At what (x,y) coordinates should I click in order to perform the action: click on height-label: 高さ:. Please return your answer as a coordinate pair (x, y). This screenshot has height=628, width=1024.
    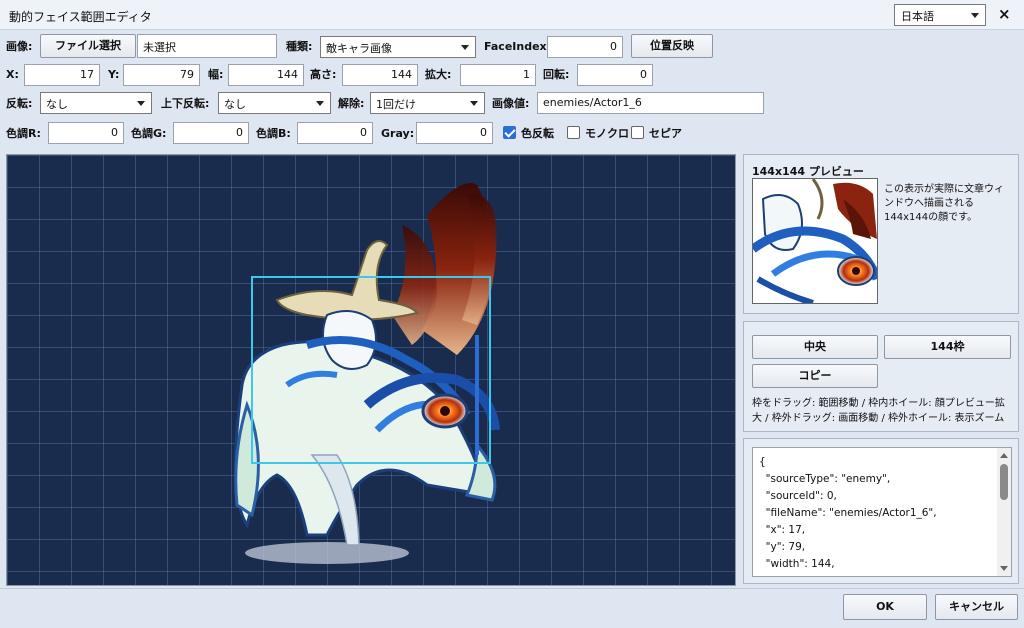
    Looking at the image, I should click on (323, 74).